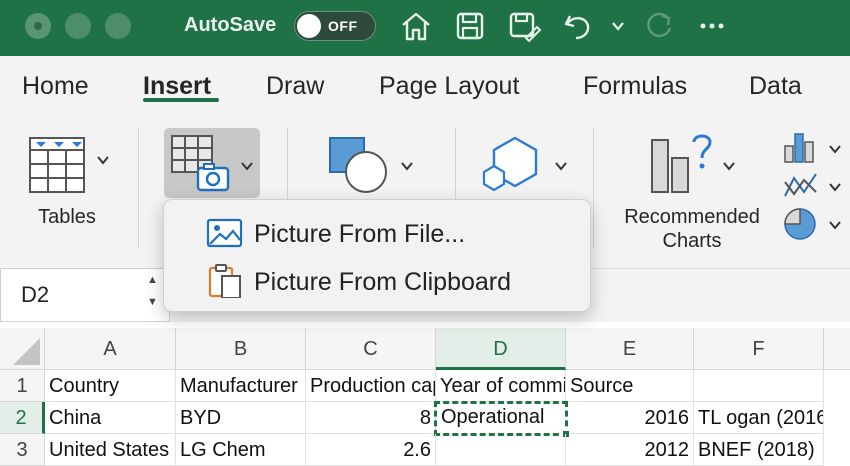 The image size is (850, 466). Describe the element at coordinates (110, 450) in the screenshot. I see `cell-a3: United States` at that location.